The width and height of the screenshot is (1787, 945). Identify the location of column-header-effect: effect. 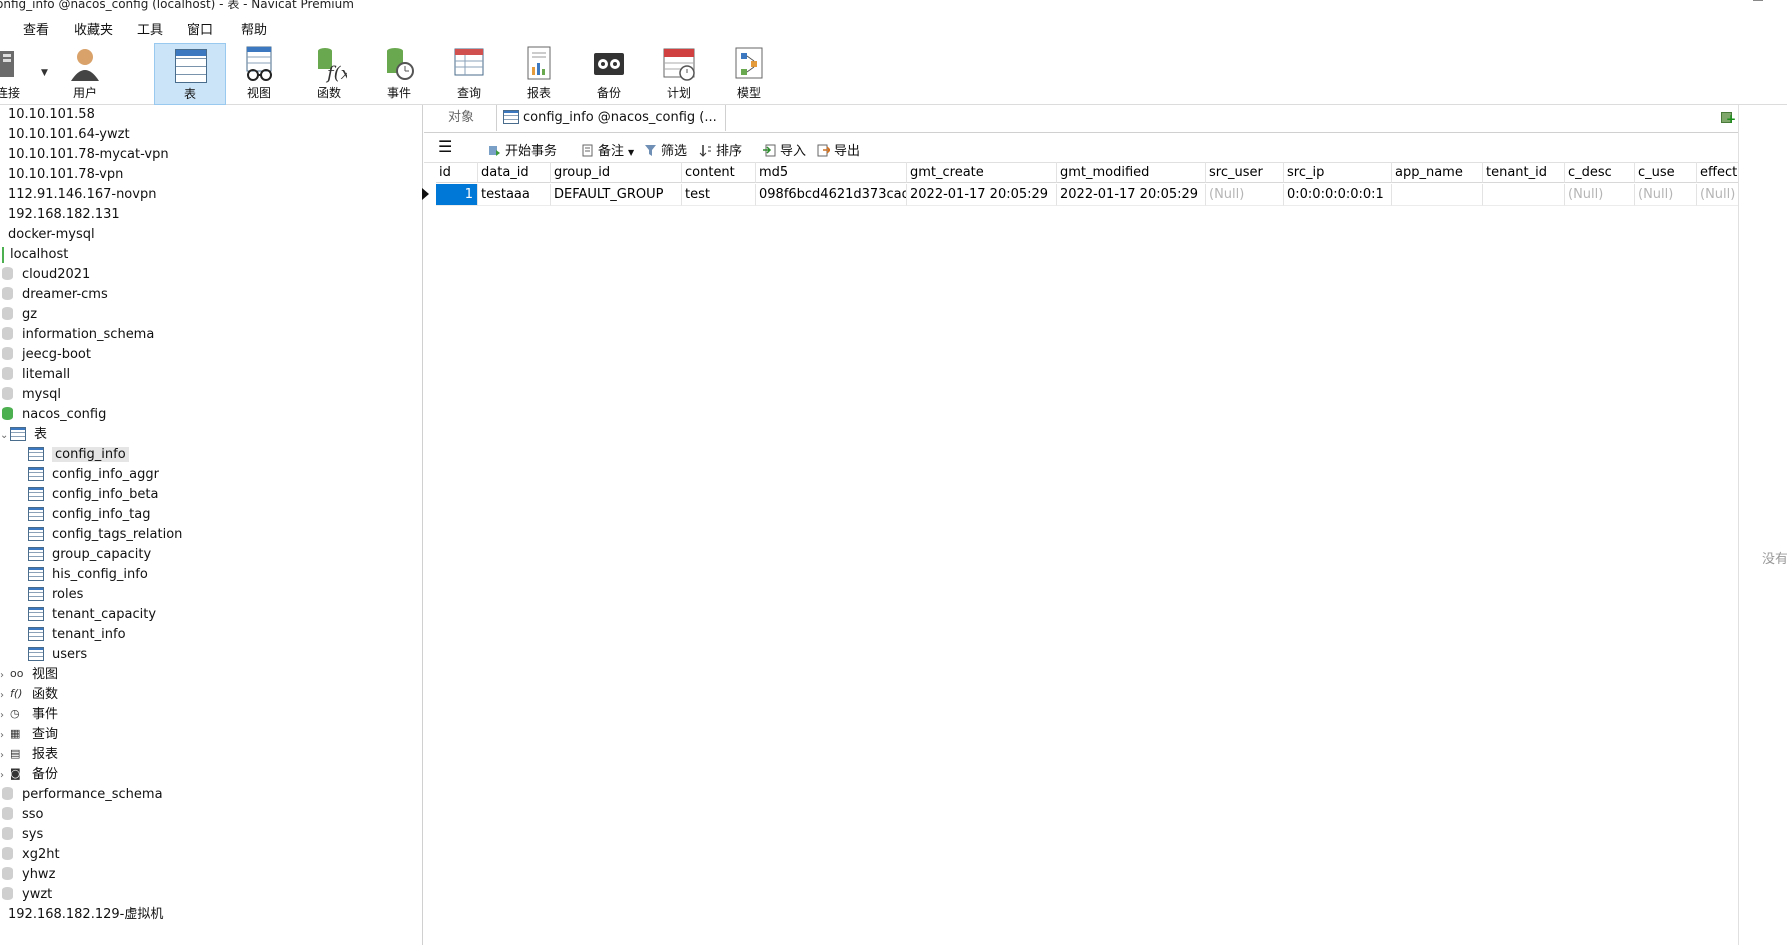
(1718, 172).